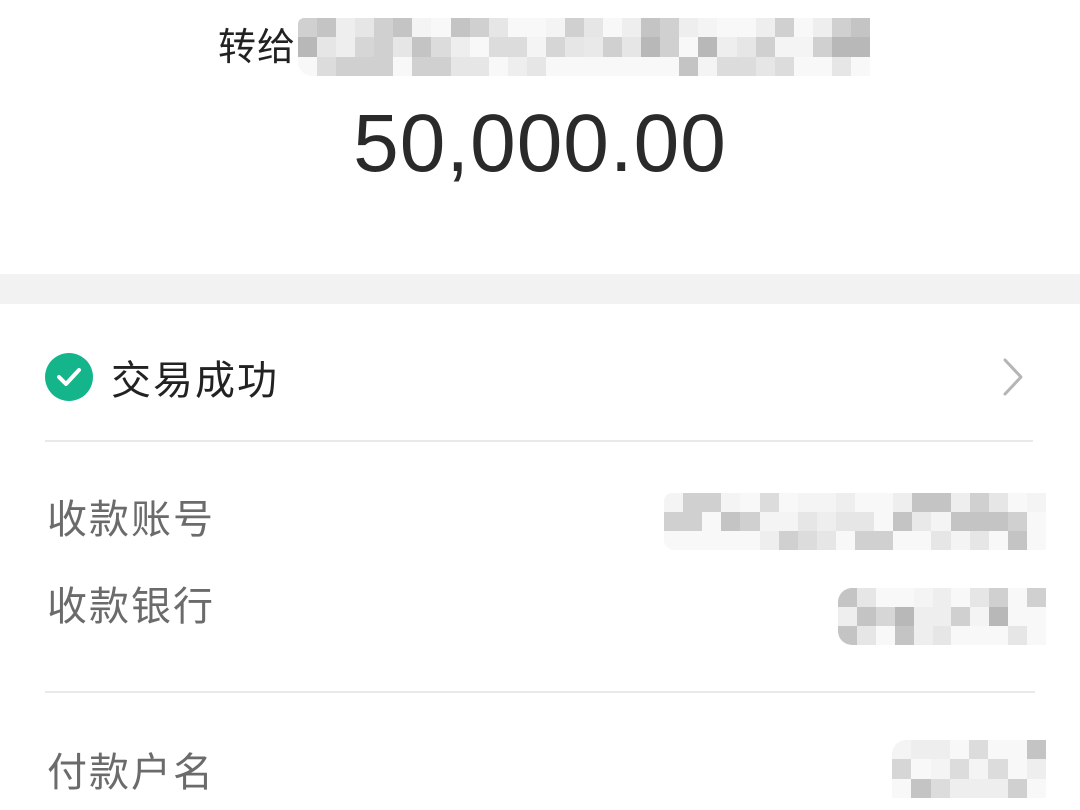 The image size is (1080, 810). I want to click on transaction-status-row: 交易成功, so click(540, 377).